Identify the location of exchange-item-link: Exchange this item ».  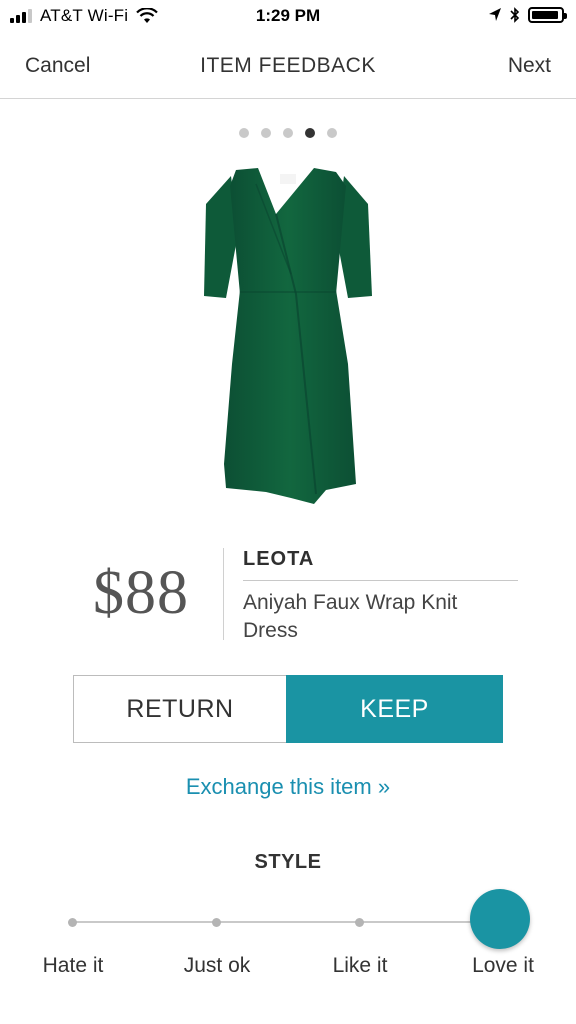
(288, 787).